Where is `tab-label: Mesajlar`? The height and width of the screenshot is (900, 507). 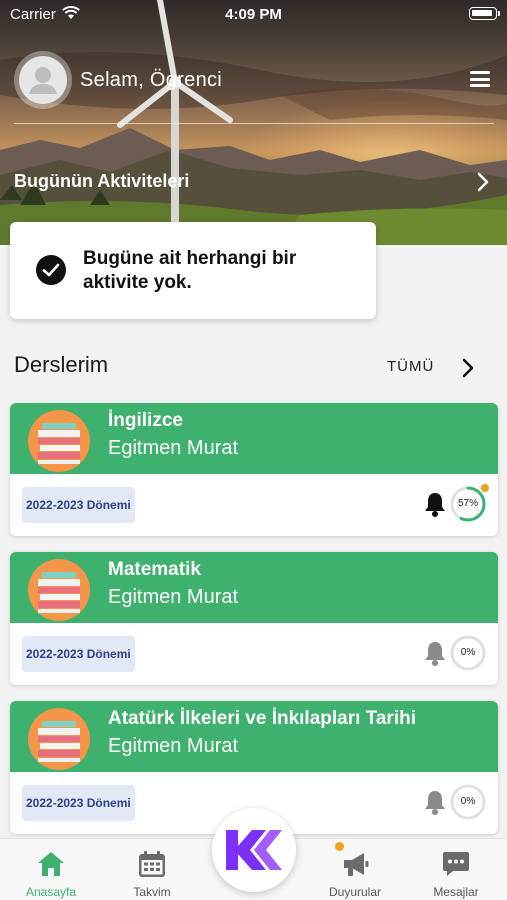
tab-label: Mesajlar is located at coordinates (456, 892).